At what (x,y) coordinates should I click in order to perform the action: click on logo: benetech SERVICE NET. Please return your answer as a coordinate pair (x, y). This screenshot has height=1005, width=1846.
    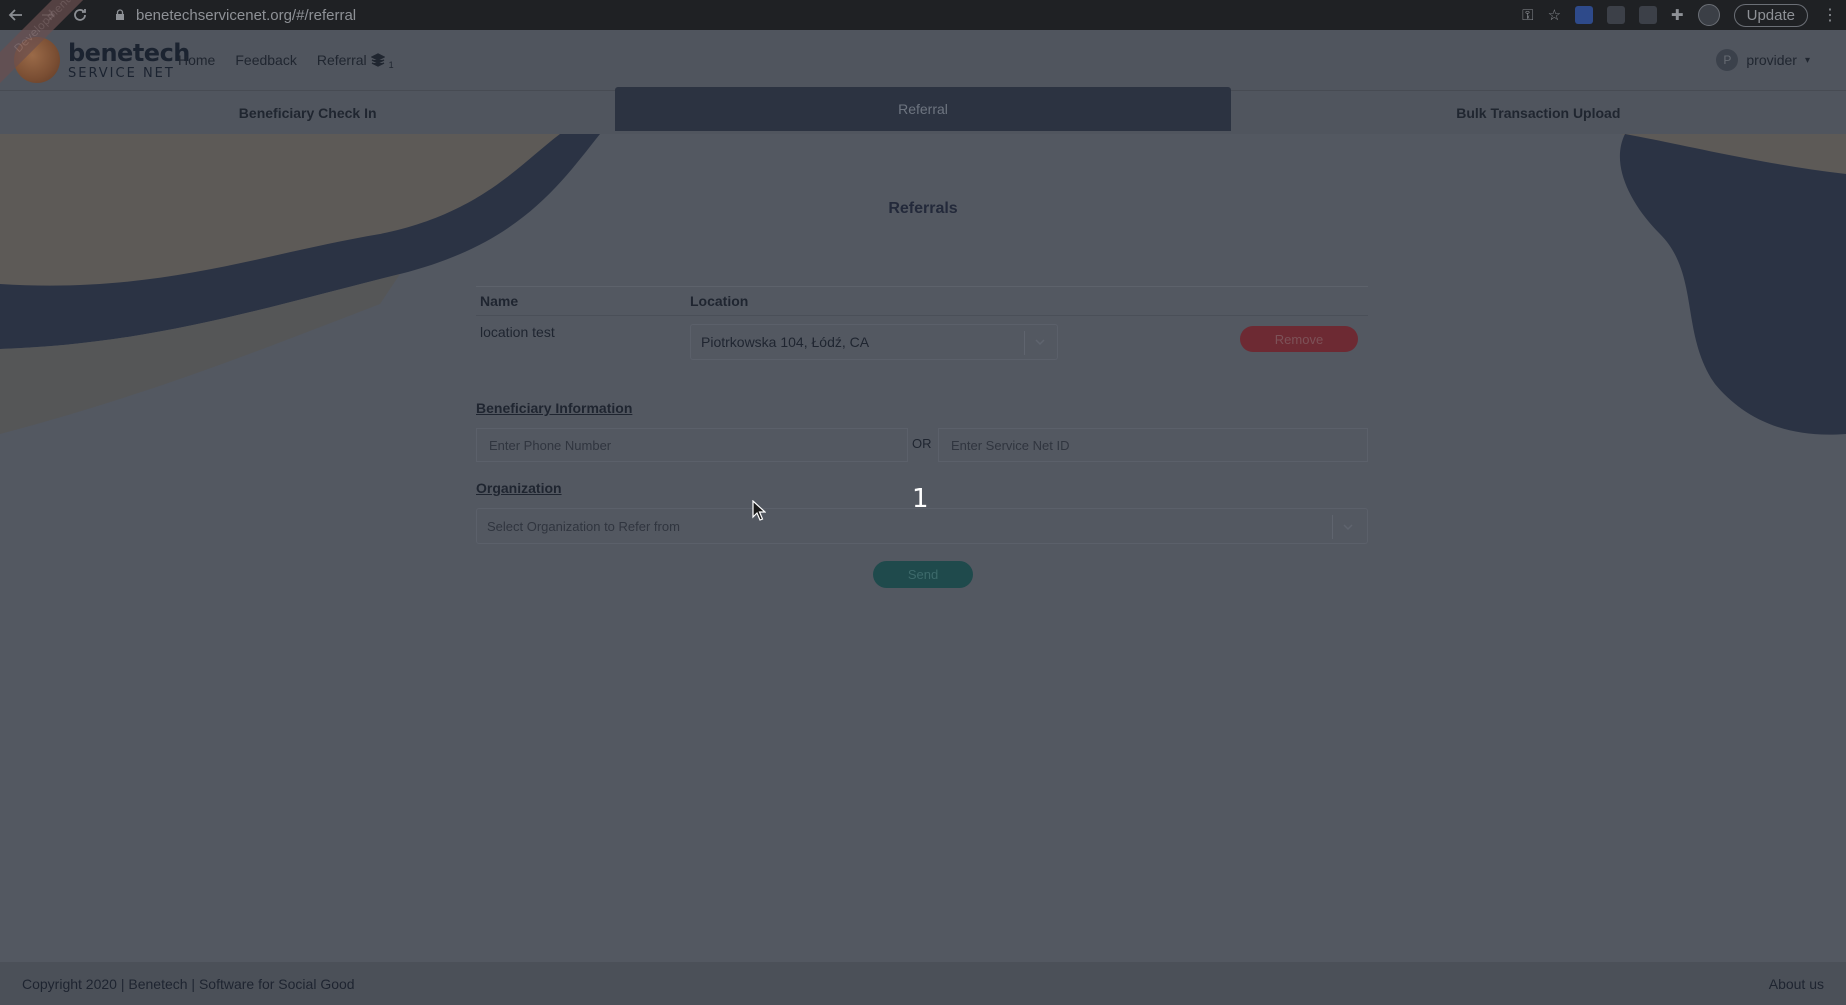
    Looking at the image, I should click on (102, 60).